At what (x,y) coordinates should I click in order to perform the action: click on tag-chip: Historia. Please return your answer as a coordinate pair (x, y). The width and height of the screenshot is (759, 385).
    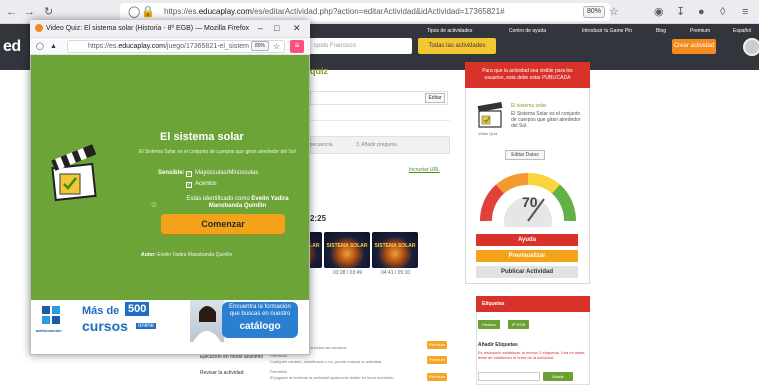
    Looking at the image, I should click on (489, 324).